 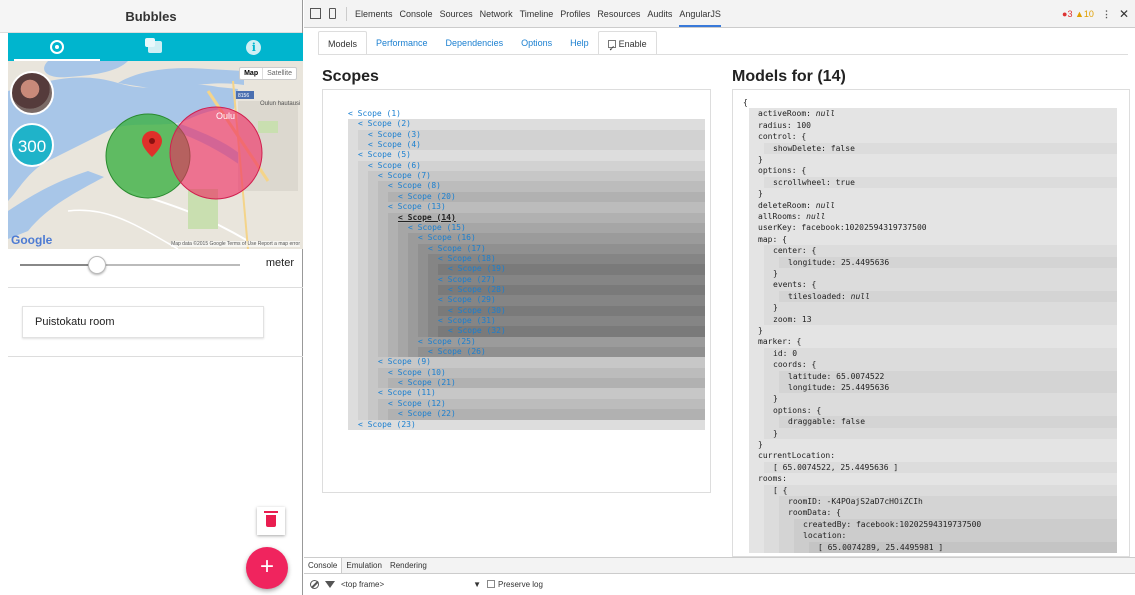 What do you see at coordinates (1078, 14) in the screenshot?
I see `error-count: ●3 ▲10` at bounding box center [1078, 14].